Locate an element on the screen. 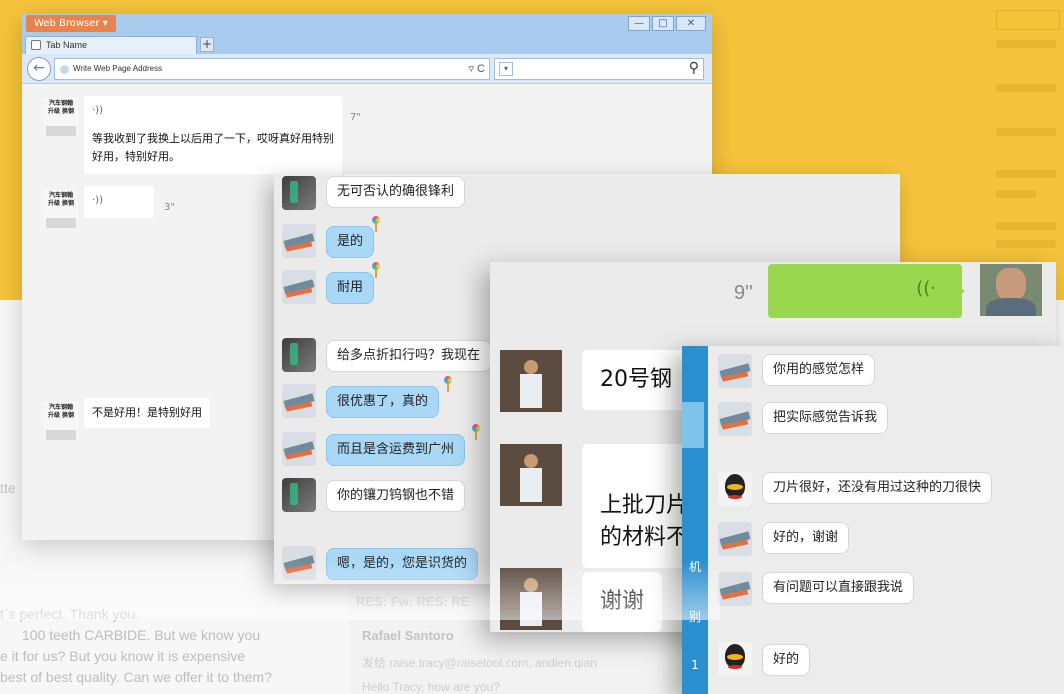  new-tab-button: + is located at coordinates (207, 44).